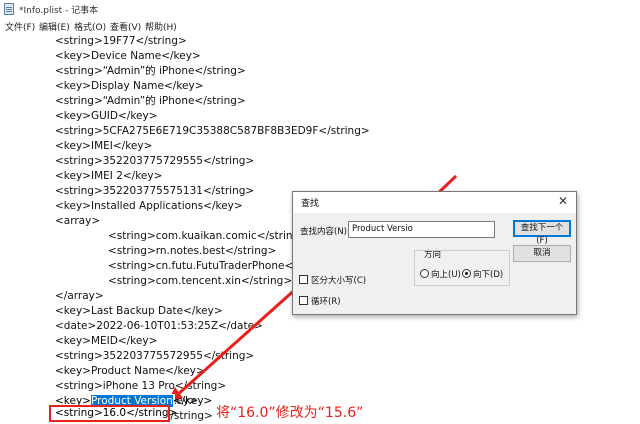 The height and width of the screenshot is (424, 640). What do you see at coordinates (339, 281) in the screenshot?
I see `match-case-label: 区分大小写(C)` at bounding box center [339, 281].